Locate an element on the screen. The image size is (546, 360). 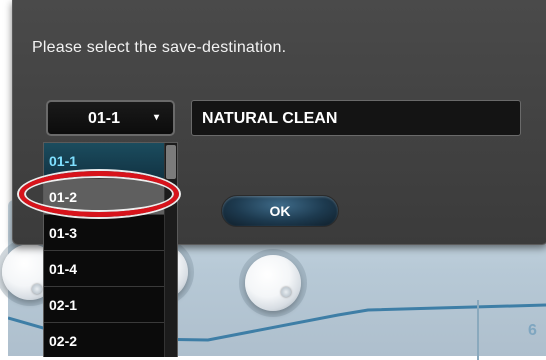
highlight-callout-ring is located at coordinates (99, 194).